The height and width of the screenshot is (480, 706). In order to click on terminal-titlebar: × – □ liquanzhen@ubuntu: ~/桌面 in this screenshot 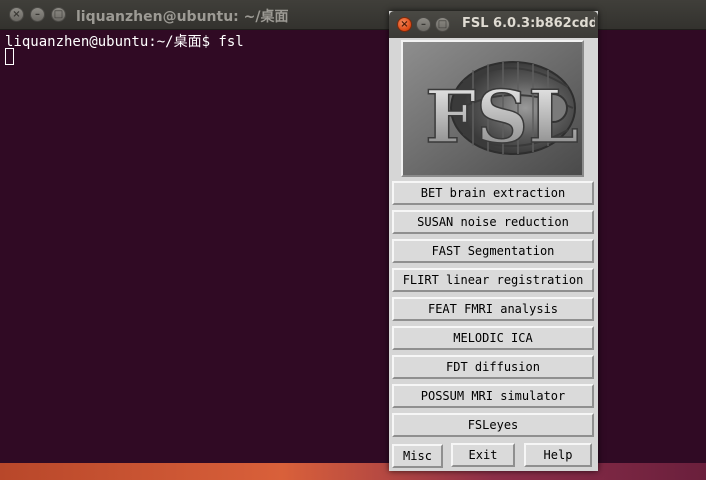, I will do `click(353, 15)`.